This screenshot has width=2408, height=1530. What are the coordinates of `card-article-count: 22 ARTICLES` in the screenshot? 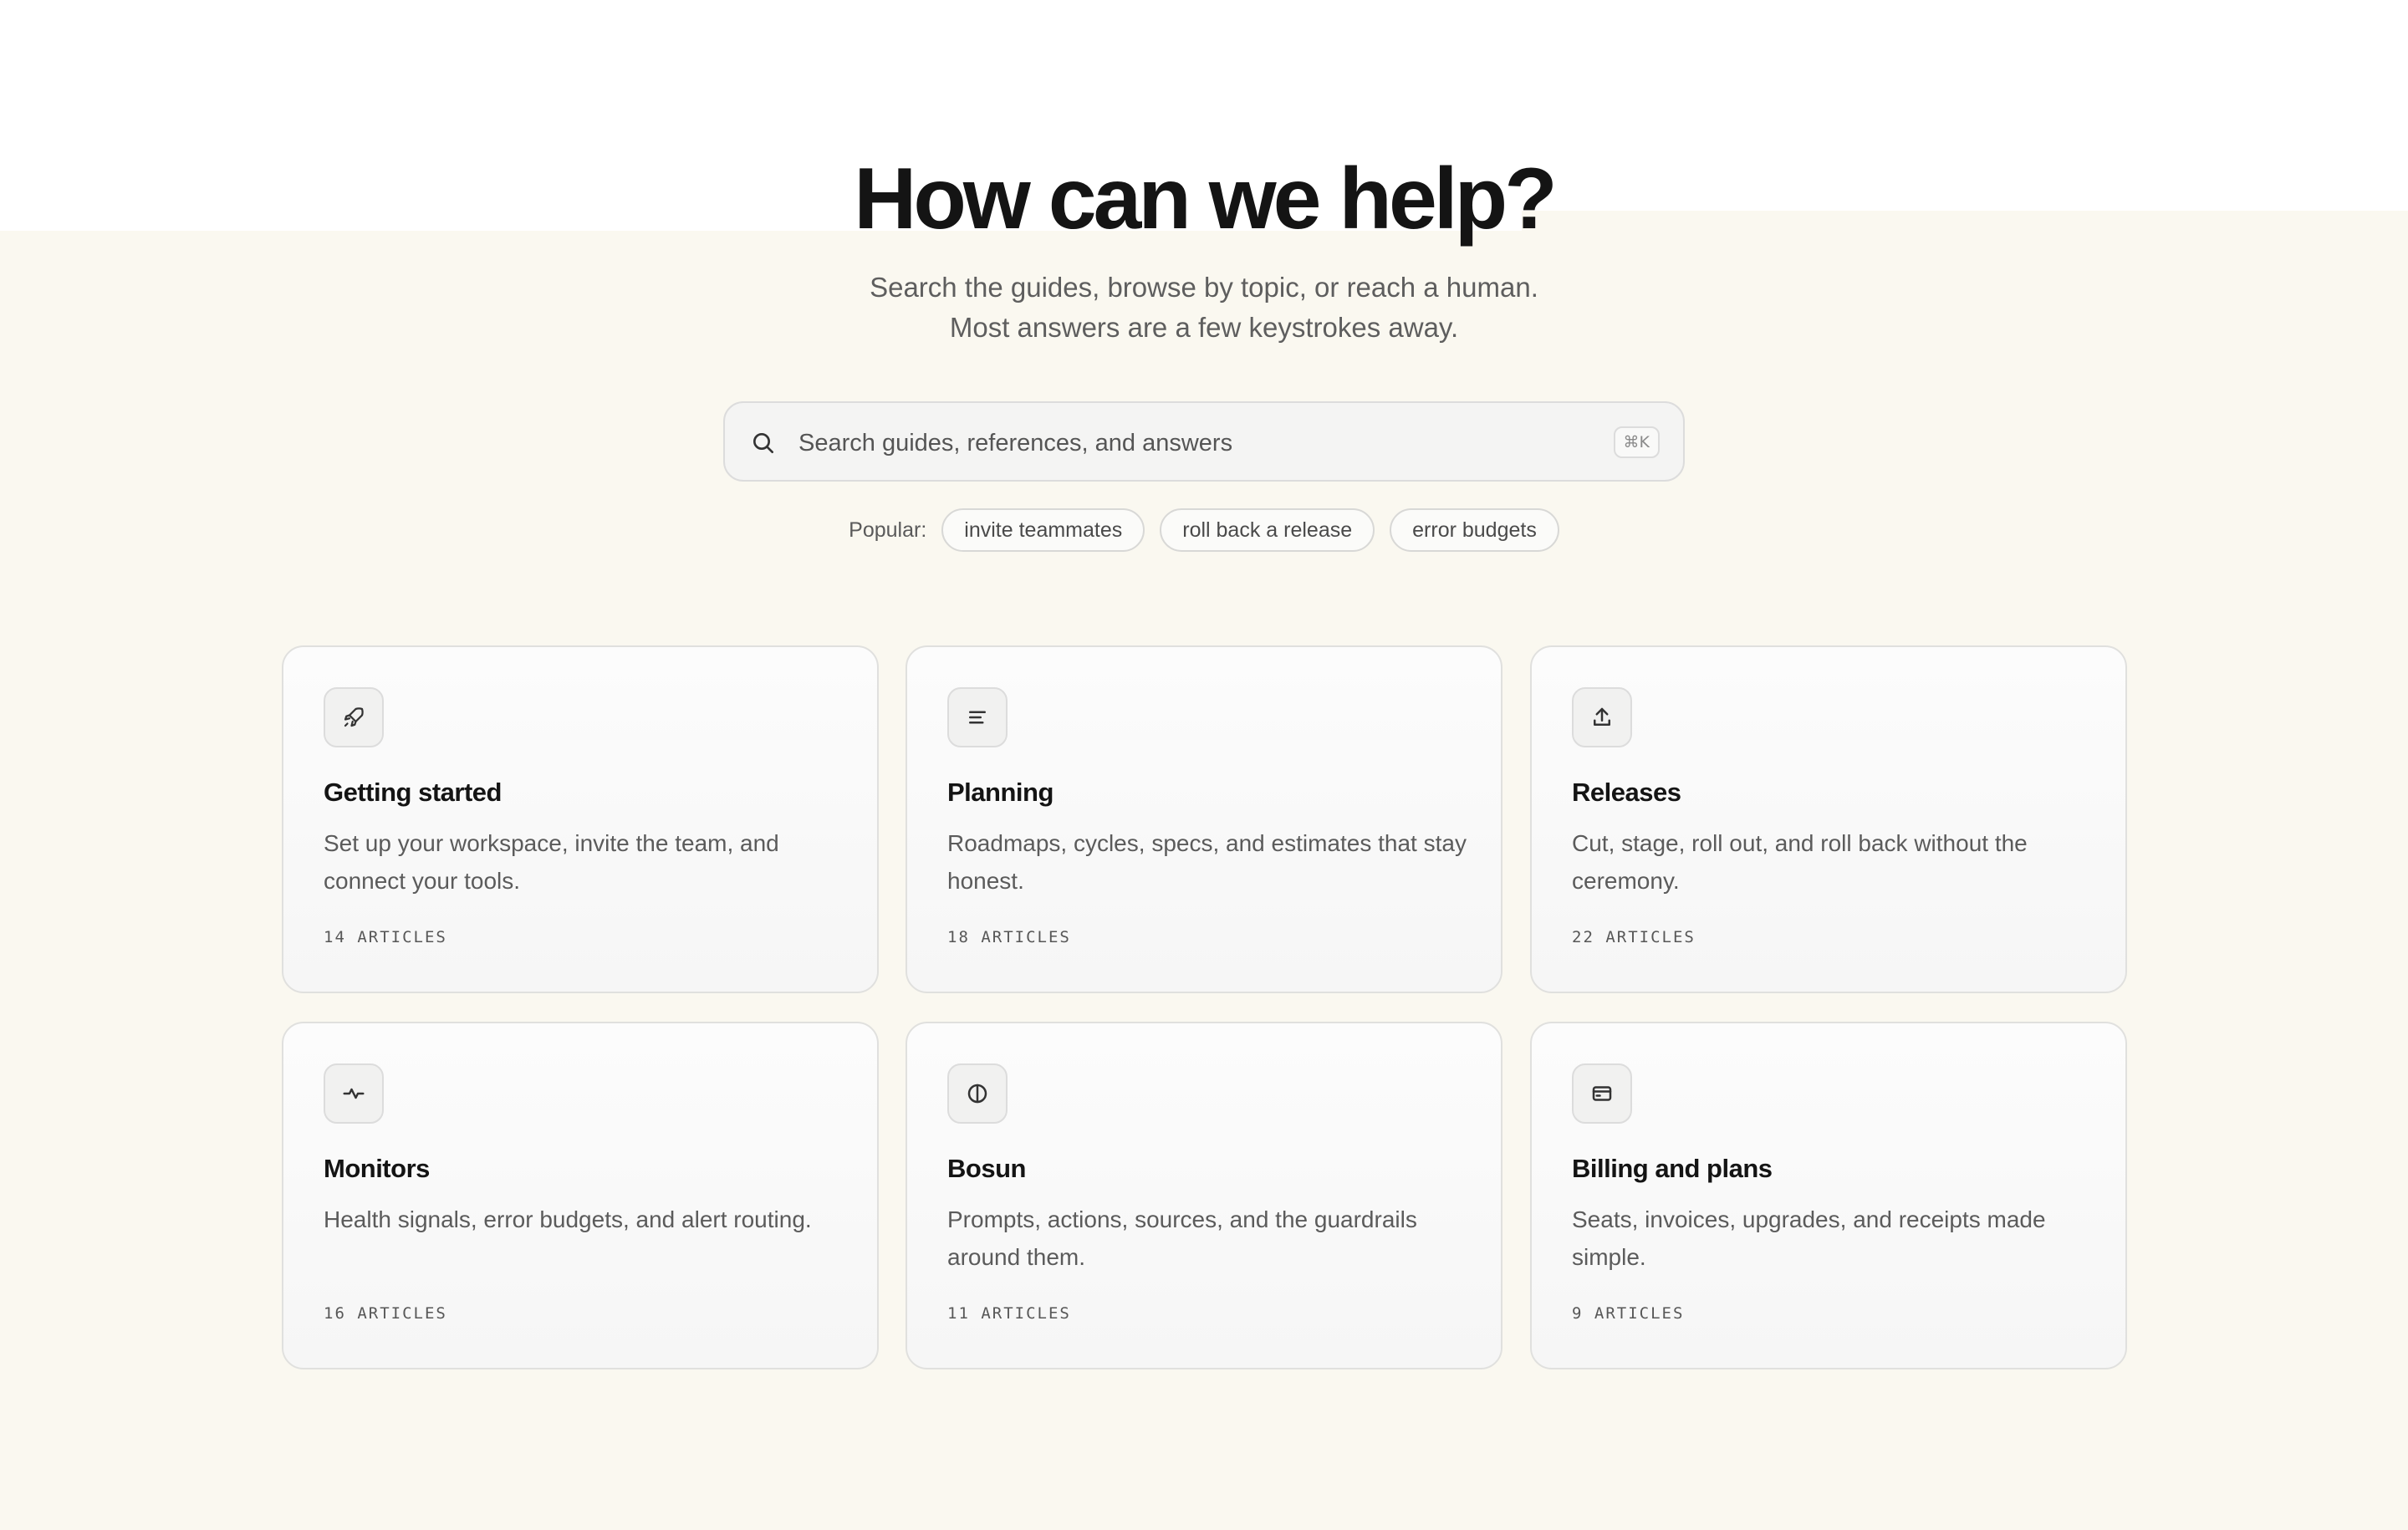 It's located at (1634, 937).